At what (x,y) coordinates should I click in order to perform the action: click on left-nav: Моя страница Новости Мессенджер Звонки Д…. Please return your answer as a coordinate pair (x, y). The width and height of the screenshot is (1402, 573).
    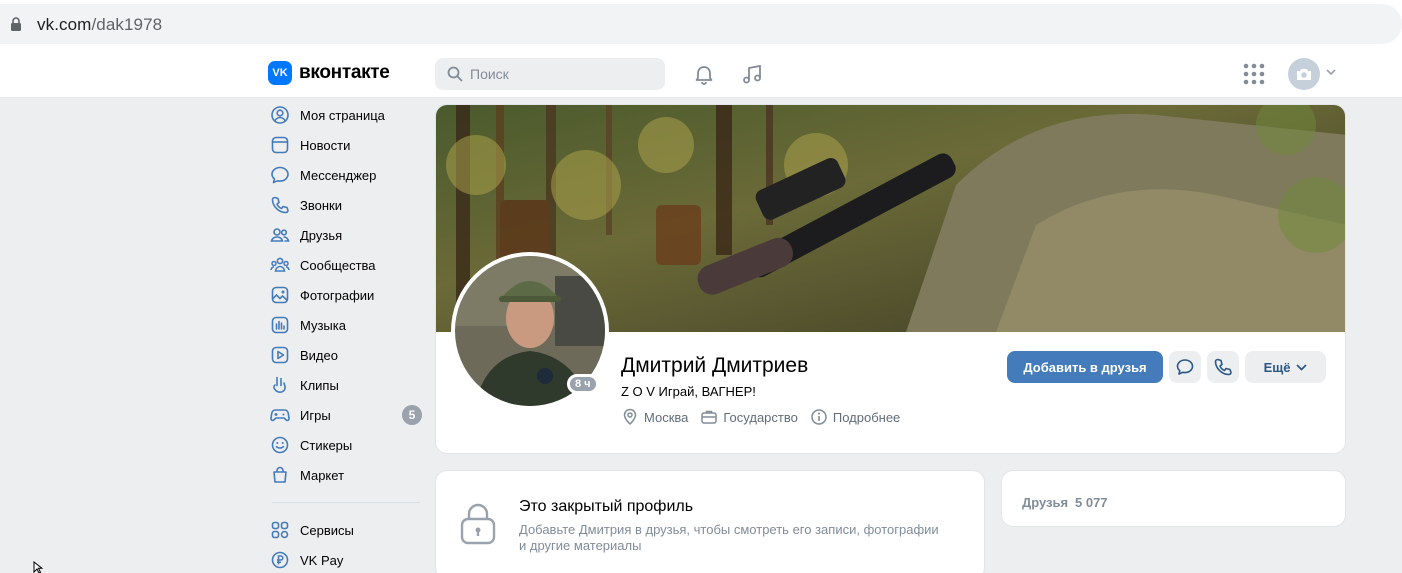
    Looking at the image, I should click on (348, 336).